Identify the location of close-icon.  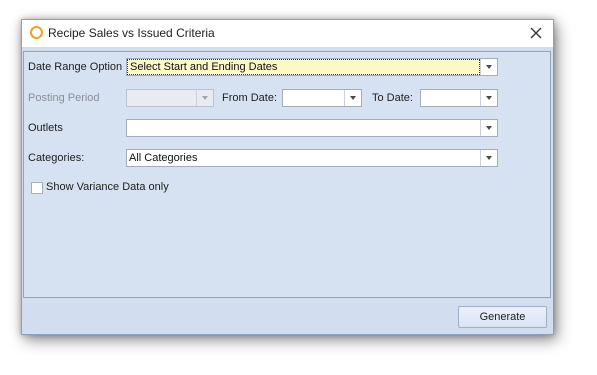
(536, 33).